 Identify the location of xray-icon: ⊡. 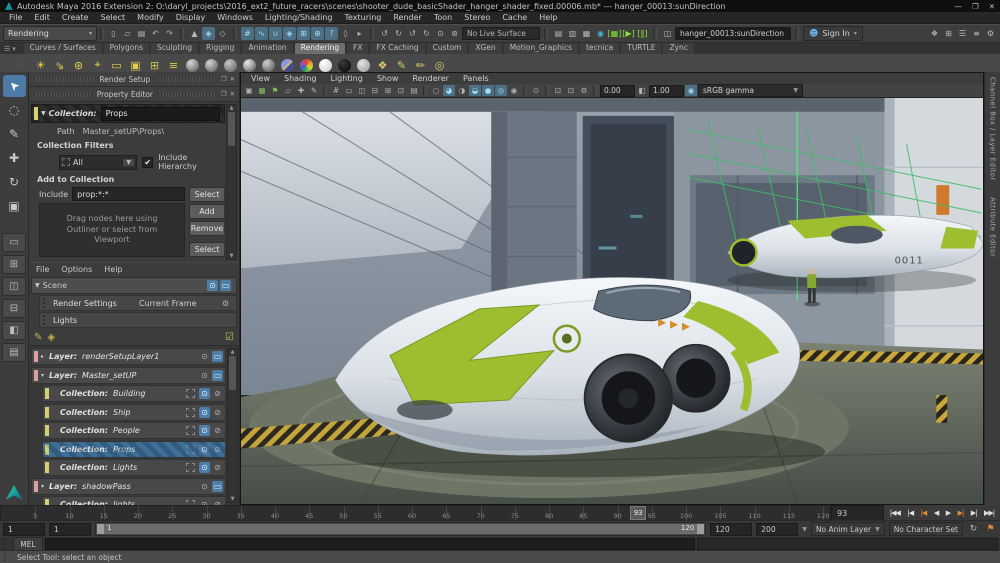
(558, 90).